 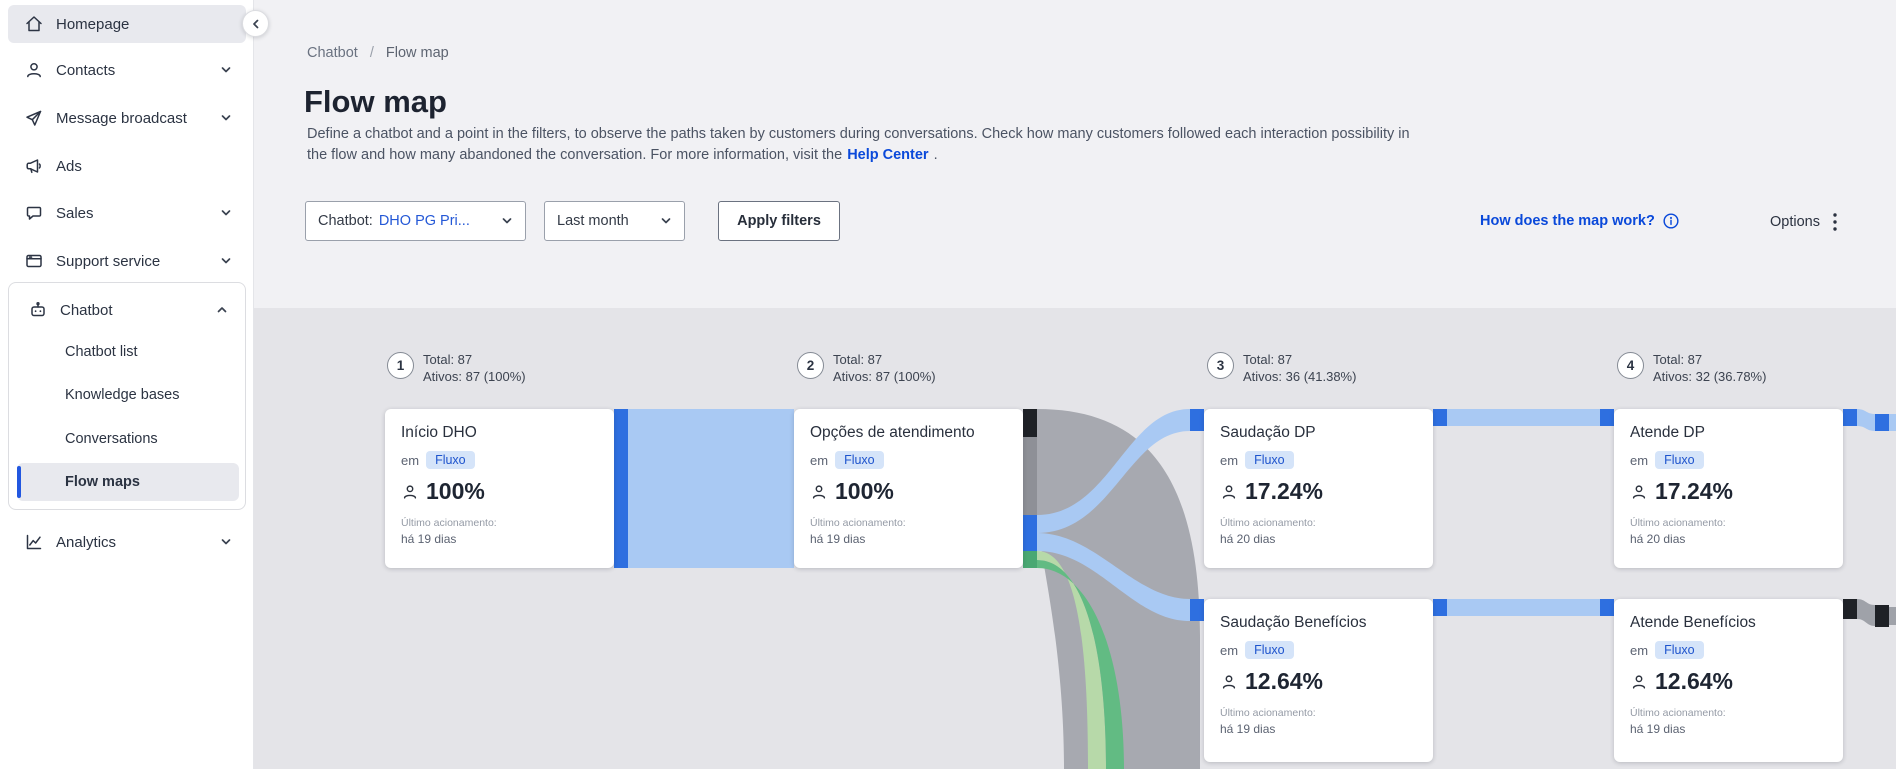 What do you see at coordinates (779, 221) in the screenshot?
I see `apply-filters-button: Apply filters` at bounding box center [779, 221].